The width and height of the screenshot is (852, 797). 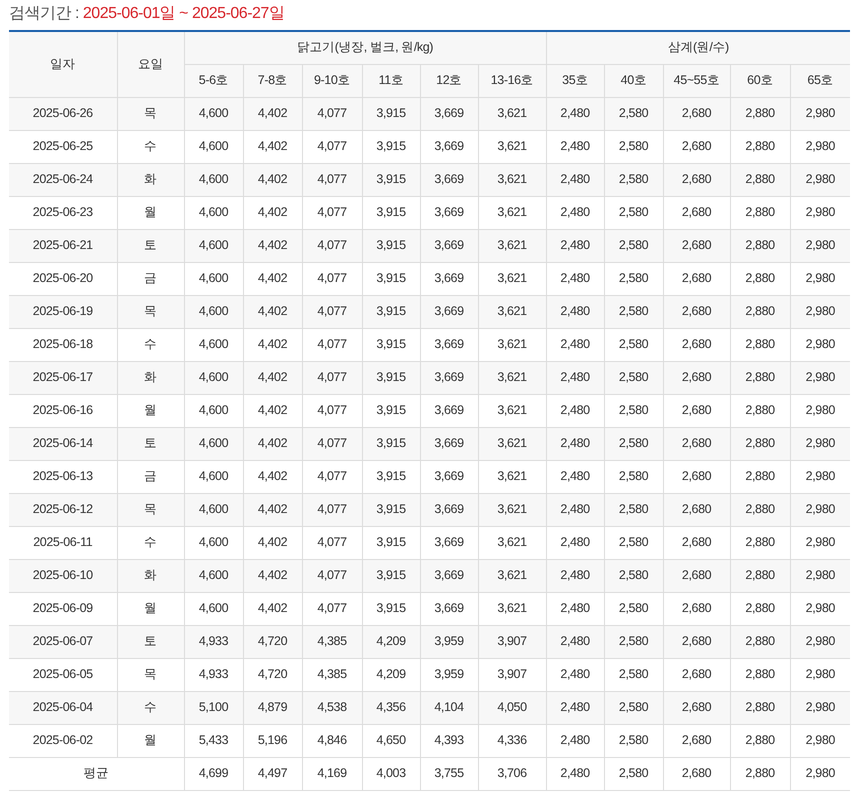 What do you see at coordinates (63, 113) in the screenshot?
I see `table-cell: 2025-06-26` at bounding box center [63, 113].